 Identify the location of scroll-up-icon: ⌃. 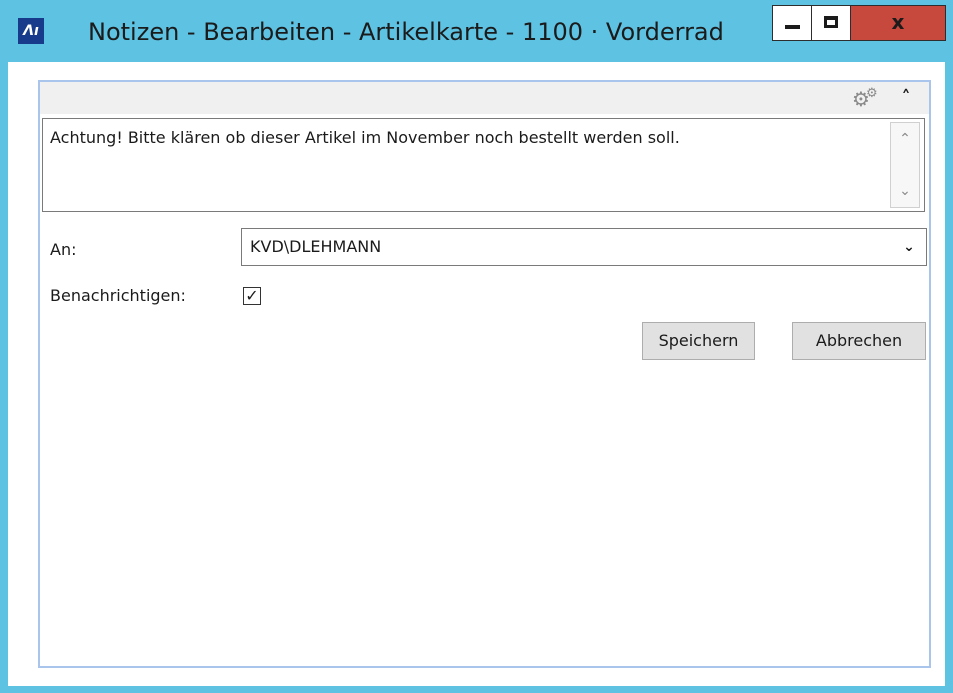
(905, 139).